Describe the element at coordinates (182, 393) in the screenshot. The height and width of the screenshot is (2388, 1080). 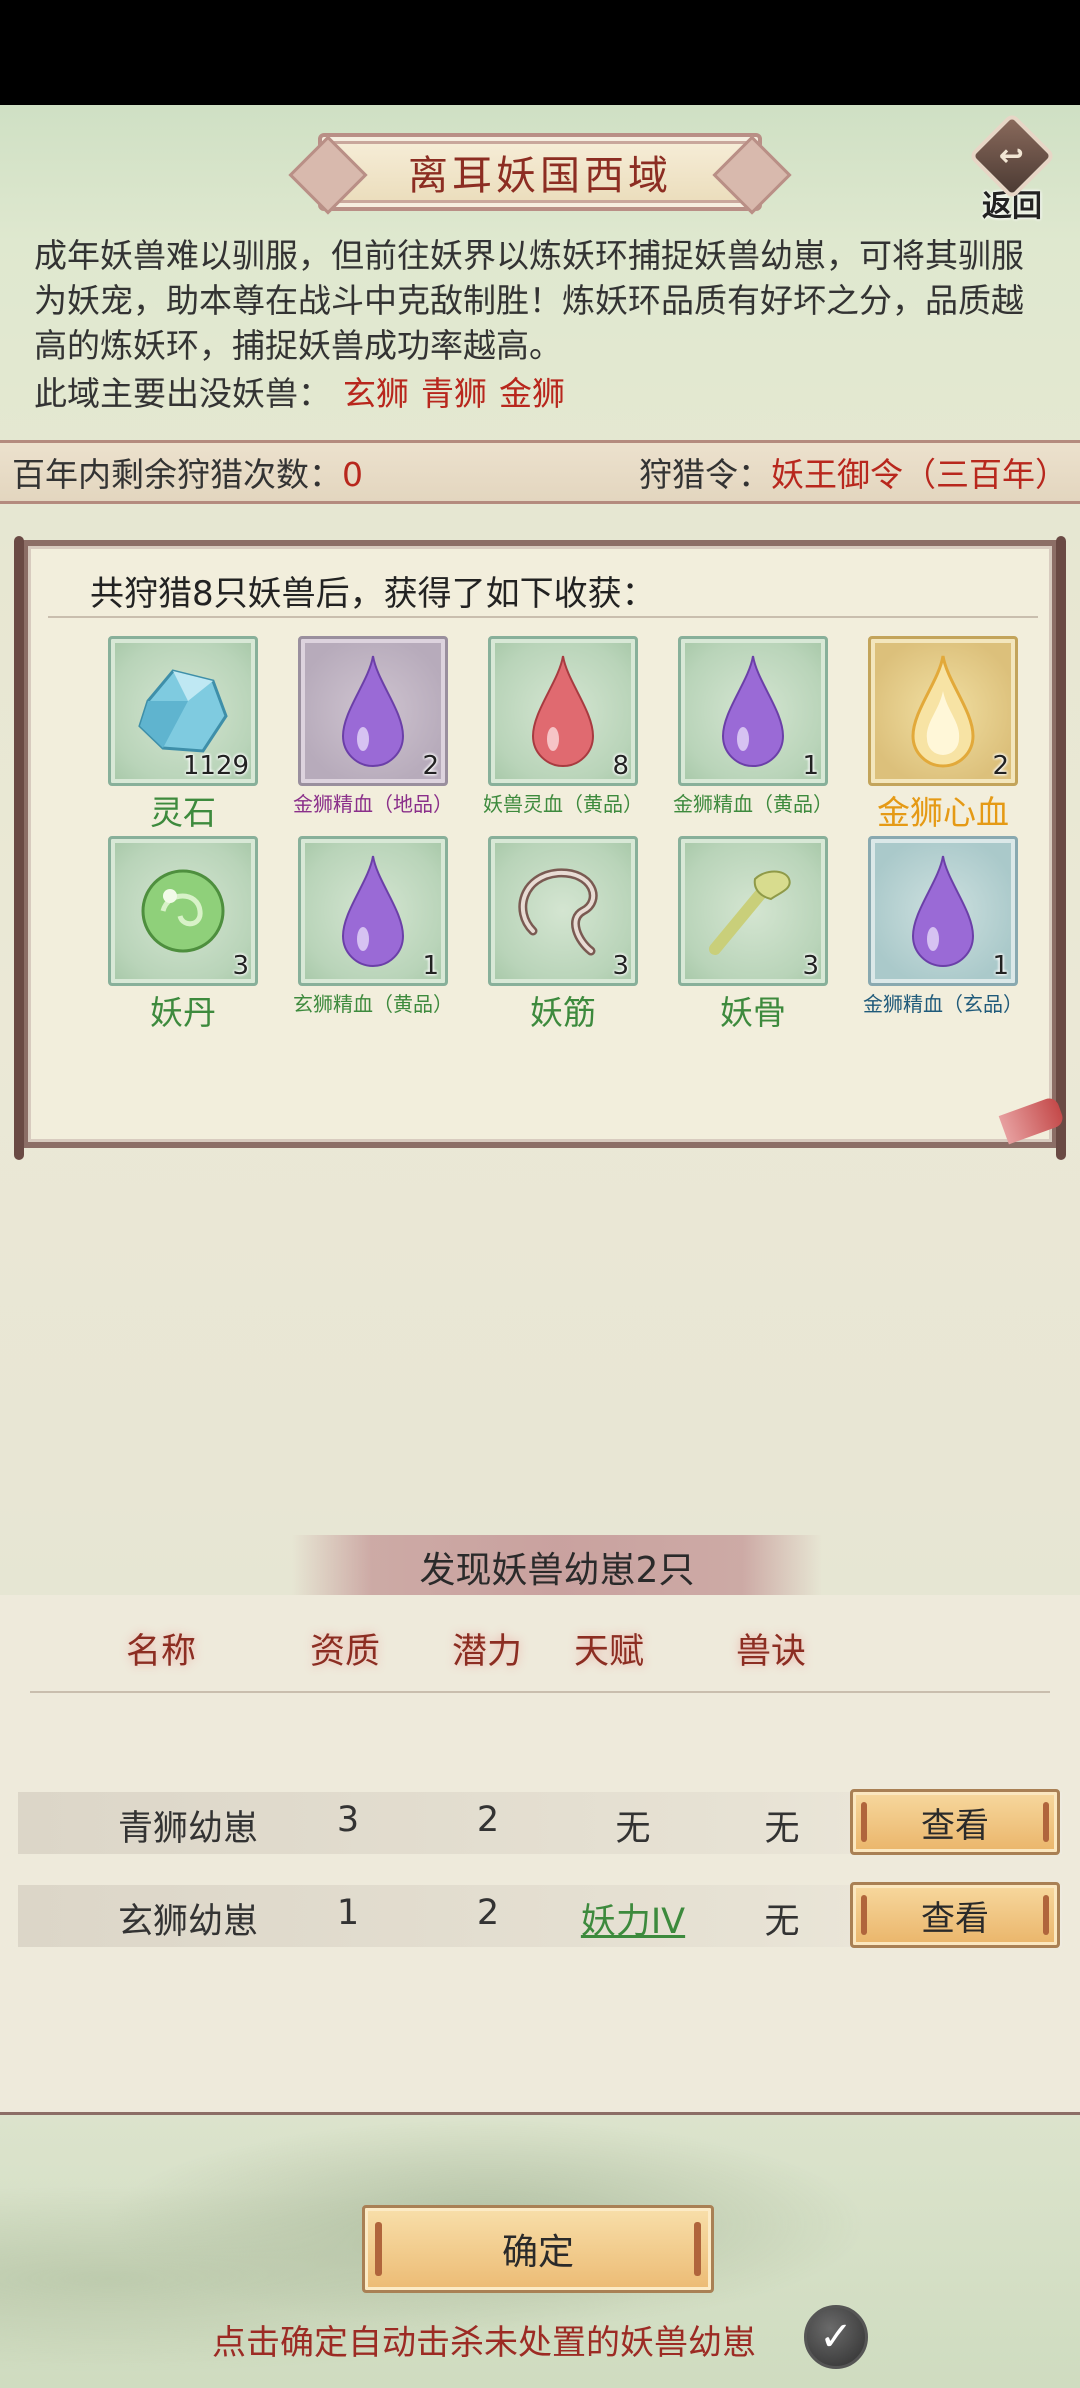
I see `beasts-label: 此域主要出没妖兽：` at that location.